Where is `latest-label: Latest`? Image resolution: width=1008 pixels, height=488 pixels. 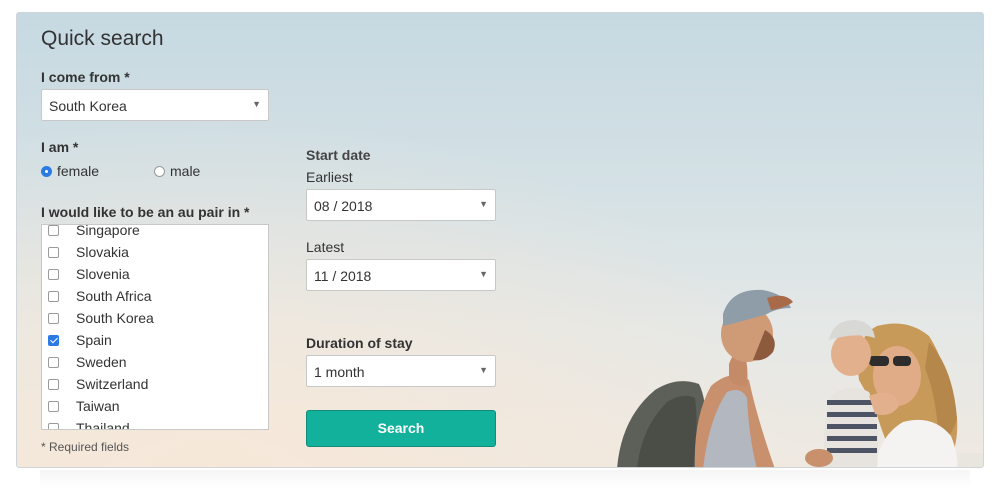
latest-label: Latest is located at coordinates (325, 247).